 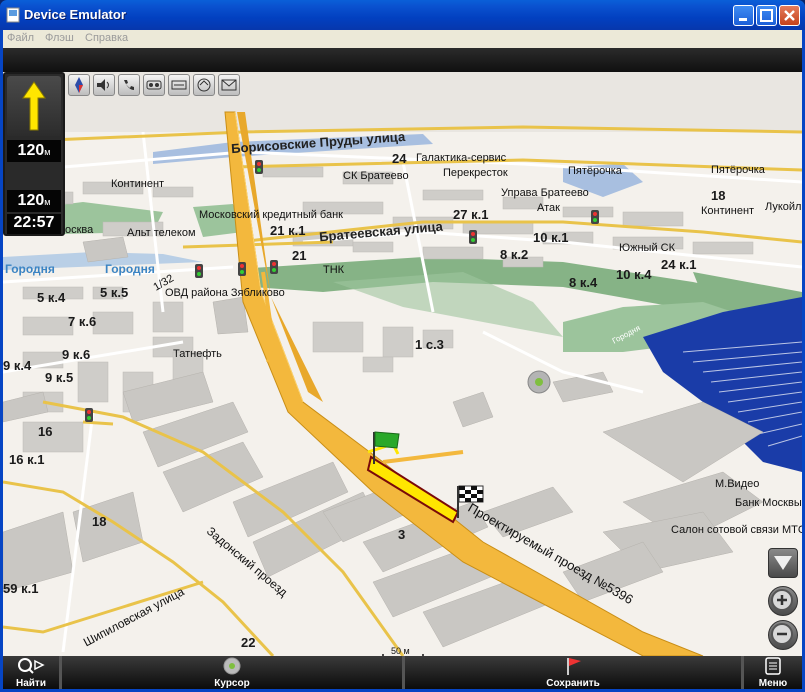 What do you see at coordinates (574, 666) in the screenshot?
I see `flag-icon` at bounding box center [574, 666].